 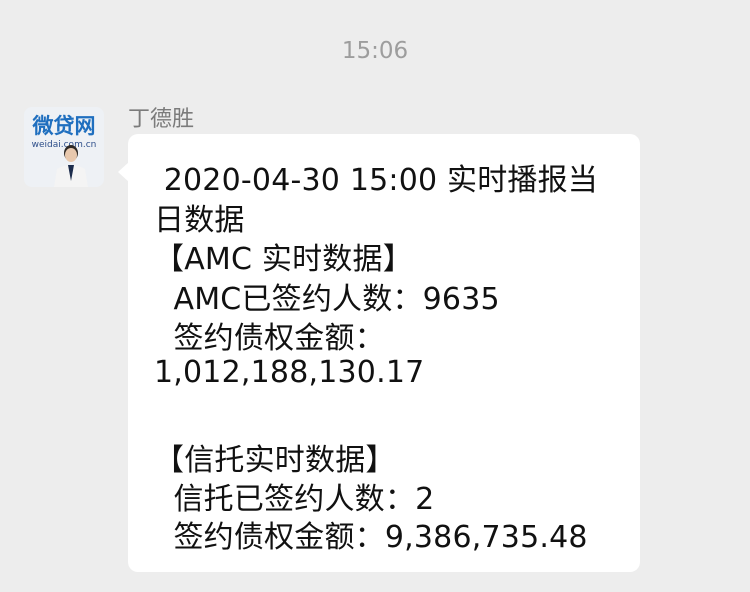 I want to click on avatar-logo-text: 微贷网, so click(x=64, y=126).